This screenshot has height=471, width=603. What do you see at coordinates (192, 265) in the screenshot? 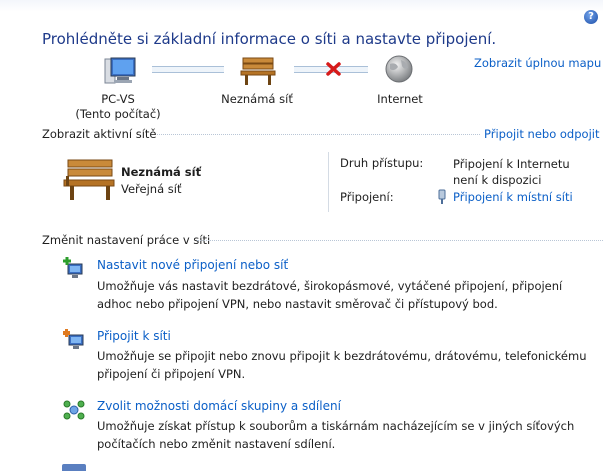
I see `new-connection-link: Nastavit nové připojení nebo síť` at bounding box center [192, 265].